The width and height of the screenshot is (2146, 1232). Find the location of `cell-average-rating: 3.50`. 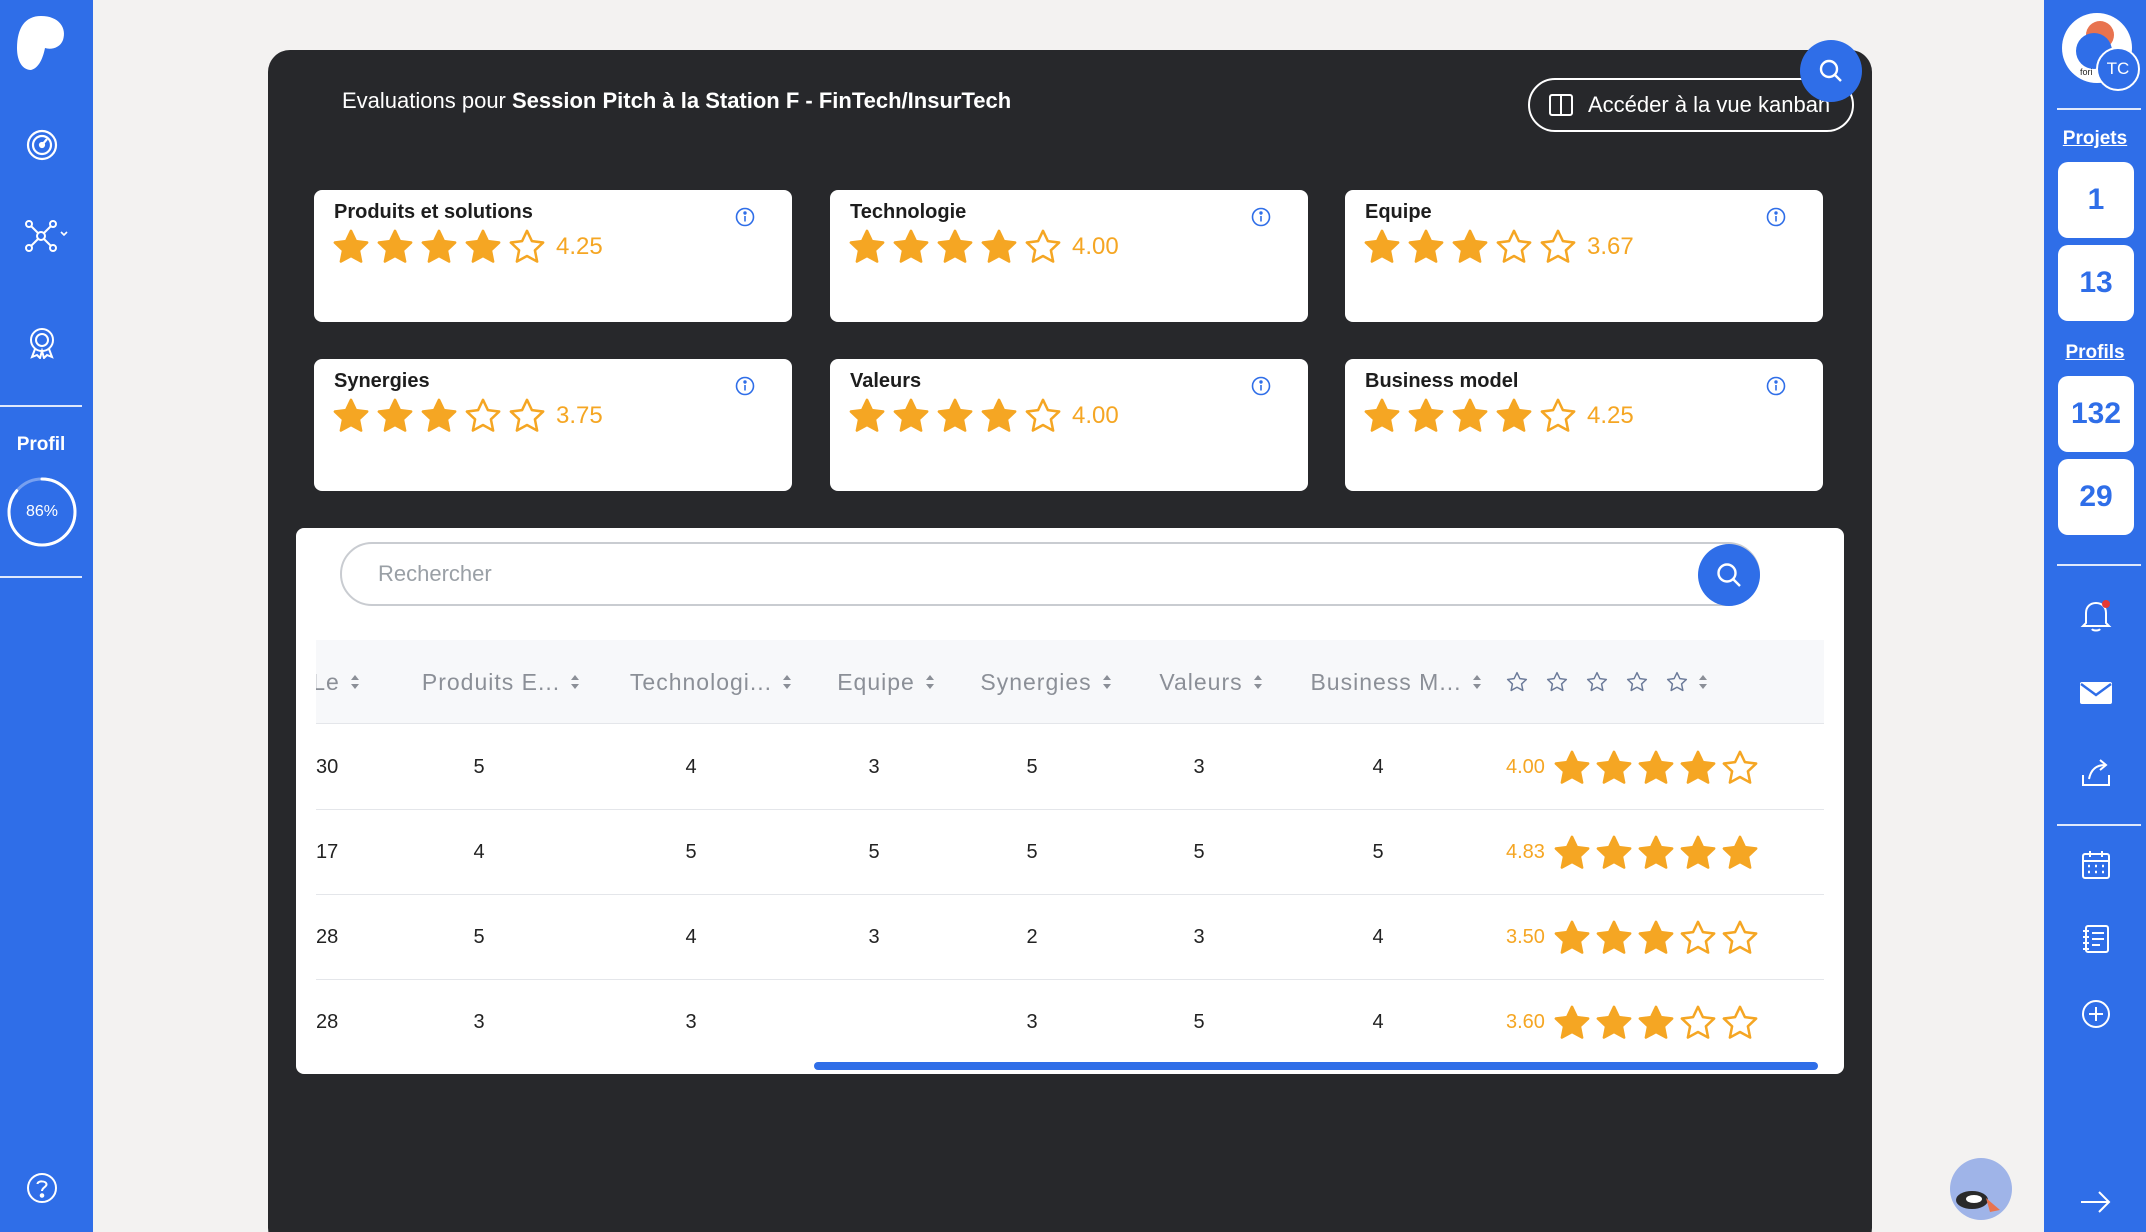

cell-average-rating: 3.50 is located at coordinates (1634, 937).